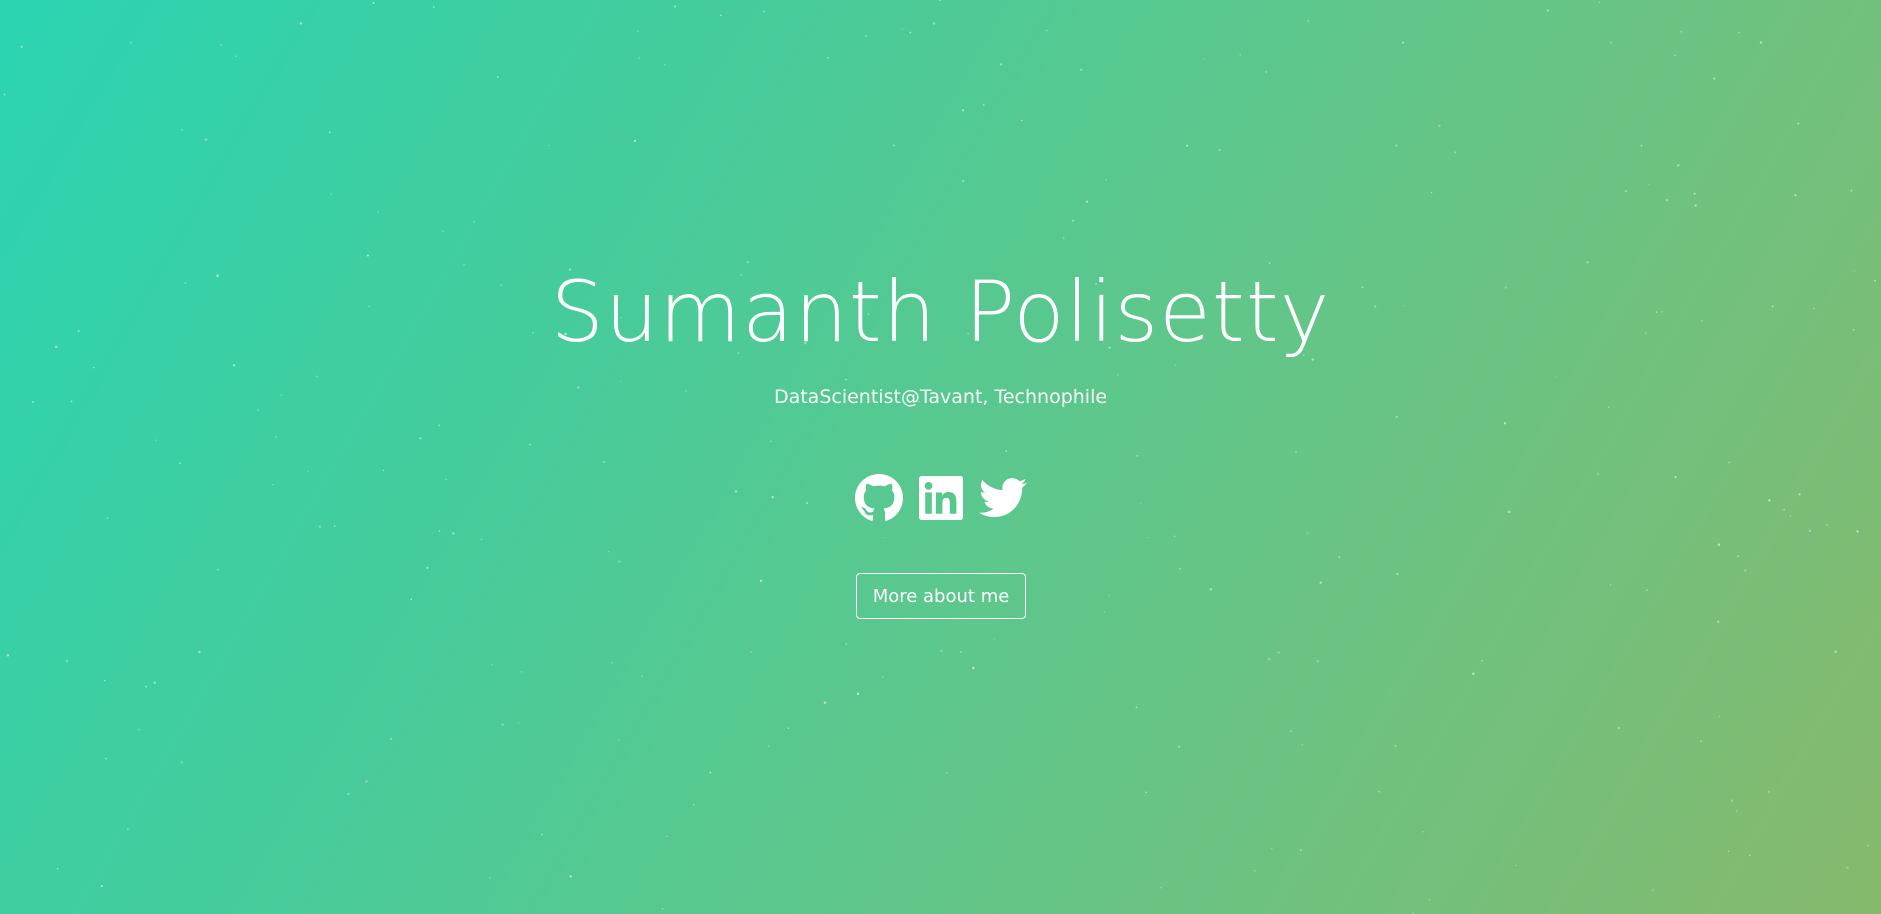  Describe the element at coordinates (941, 596) in the screenshot. I see `more-about-me-button: More about me` at that location.